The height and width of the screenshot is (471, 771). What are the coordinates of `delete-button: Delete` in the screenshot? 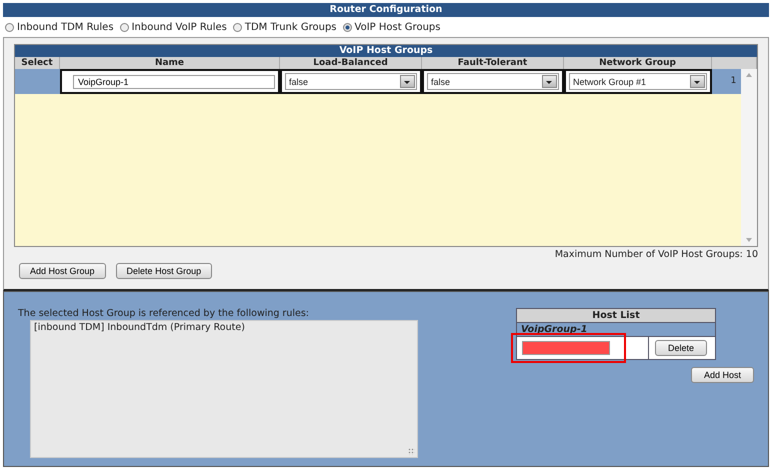 It's located at (681, 348).